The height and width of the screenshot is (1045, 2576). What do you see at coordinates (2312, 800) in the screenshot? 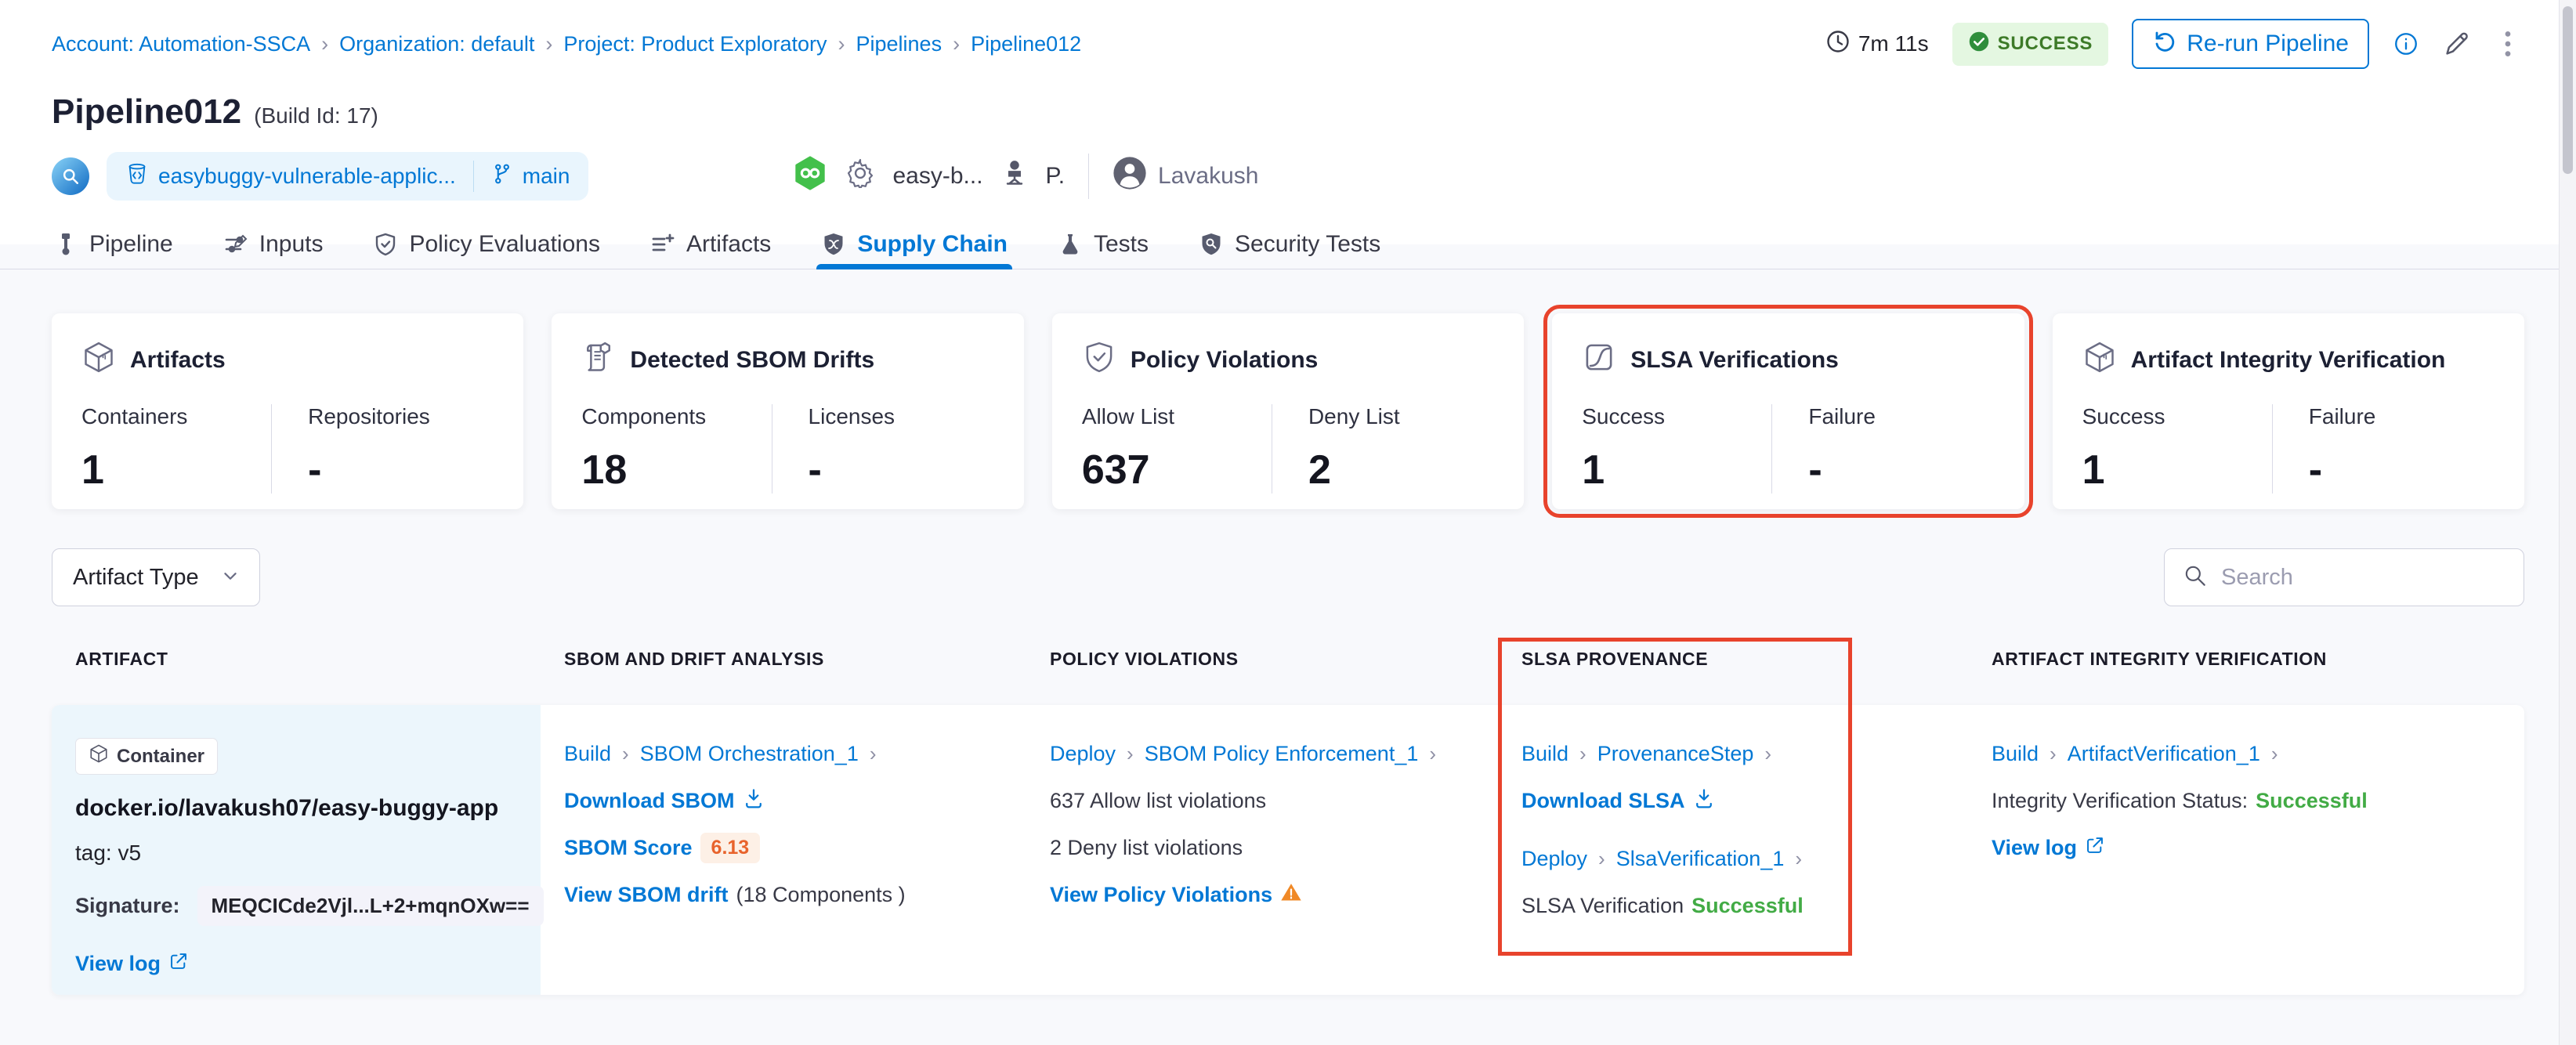
I see `integrity-status-value: Successful` at bounding box center [2312, 800].